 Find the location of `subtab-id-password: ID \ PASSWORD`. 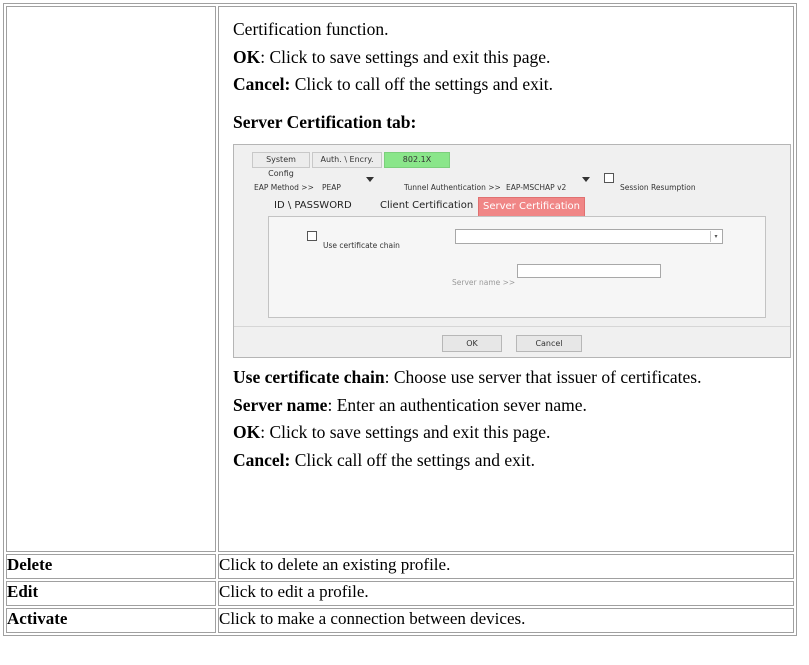

subtab-id-password: ID \ PASSWORD is located at coordinates (313, 205).